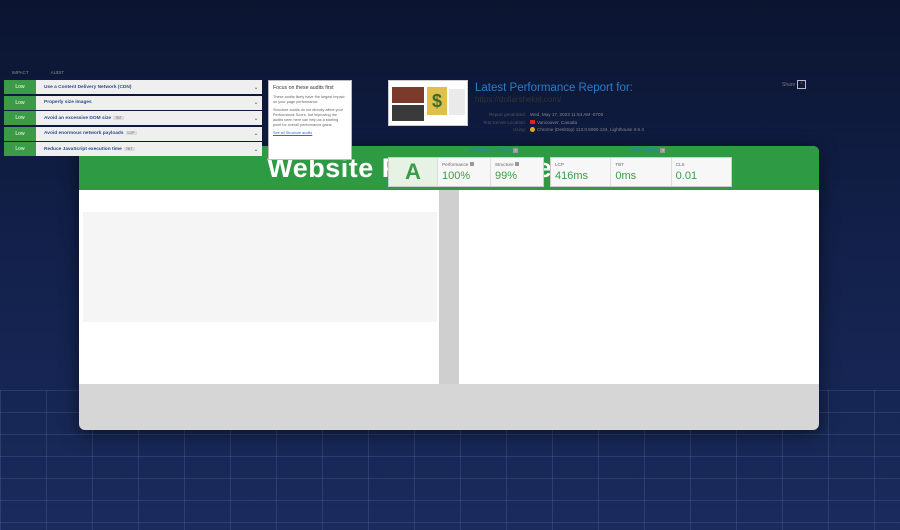  What do you see at coordinates (559, 164) in the screenshot?
I see `metric-label: LCP` at bounding box center [559, 164].